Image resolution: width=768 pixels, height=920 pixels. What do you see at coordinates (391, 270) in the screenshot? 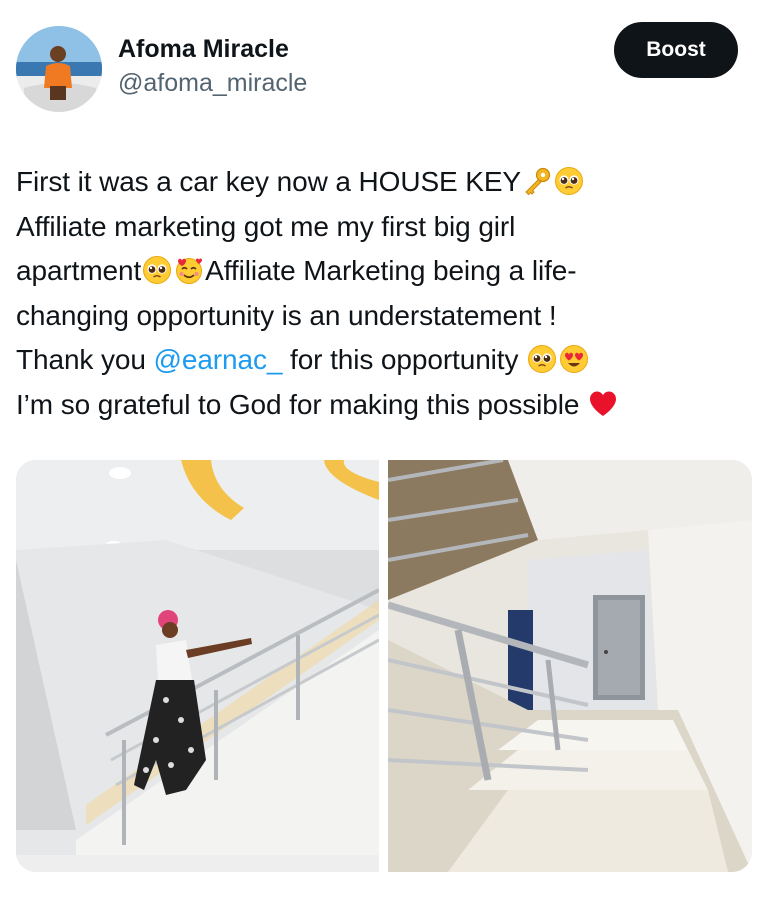
I see `tweet-text-segment: Affiliate Marketing being a life-` at bounding box center [391, 270].